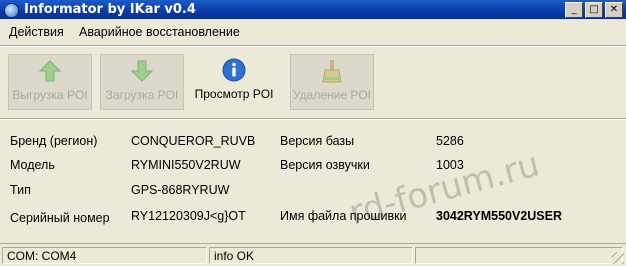 This screenshot has width=626, height=266. What do you see at coordinates (574, 10) in the screenshot?
I see `minimize-button: _` at bounding box center [574, 10].